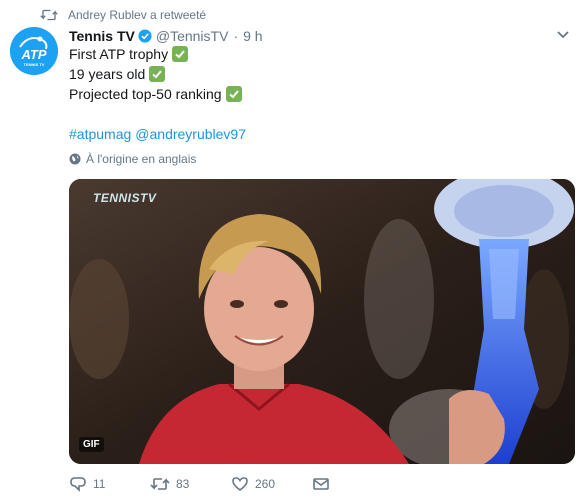 This screenshot has width=583, height=499. I want to click on tweet-line-1: First ATP trophy, so click(129, 54).